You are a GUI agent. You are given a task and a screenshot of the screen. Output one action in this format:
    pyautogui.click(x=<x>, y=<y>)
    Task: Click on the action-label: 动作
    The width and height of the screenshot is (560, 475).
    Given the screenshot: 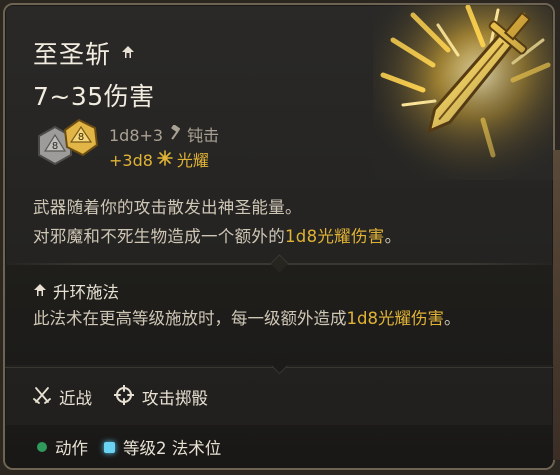 What is the action you would take?
    pyautogui.click(x=71, y=448)
    